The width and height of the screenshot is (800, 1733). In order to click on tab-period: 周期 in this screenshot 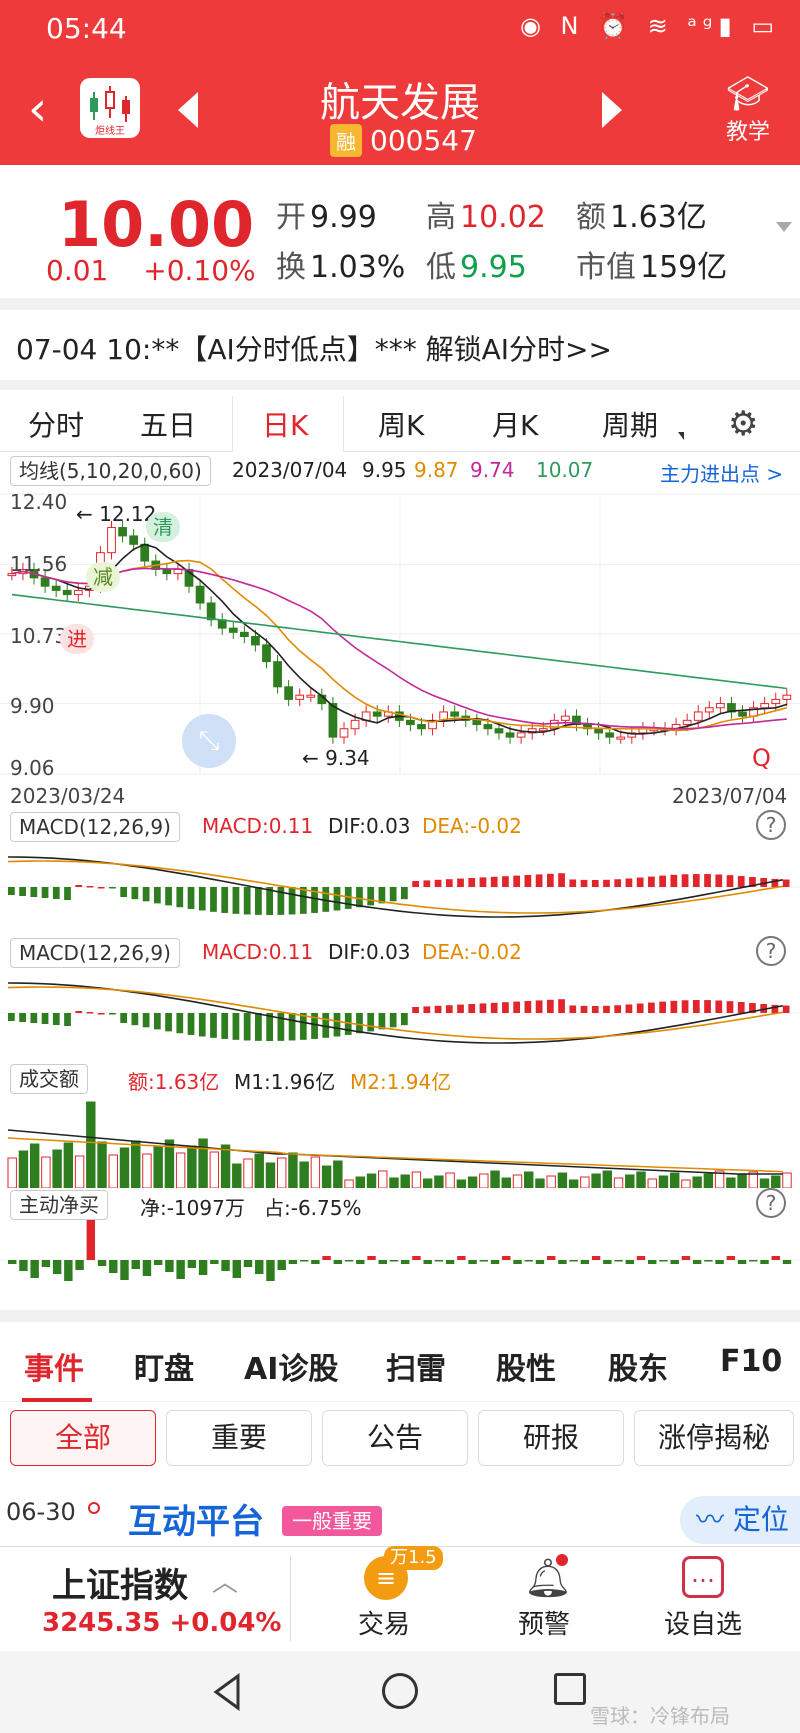, I will do `click(630, 424)`.